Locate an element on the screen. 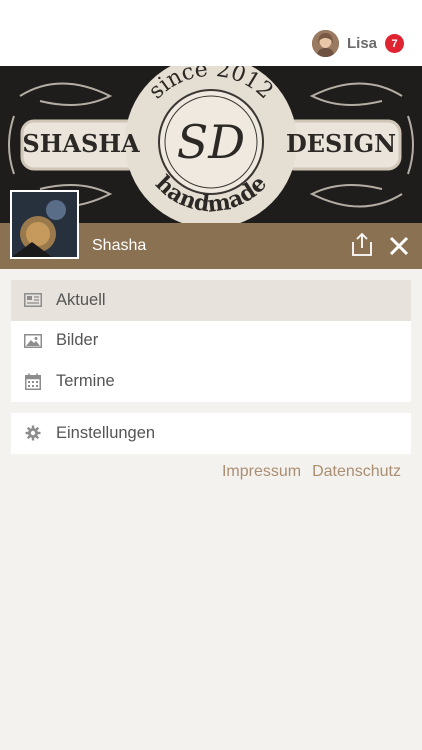 This screenshot has width=422, height=750. footer-links: Impressum Datenschutz is located at coordinates (306, 472).